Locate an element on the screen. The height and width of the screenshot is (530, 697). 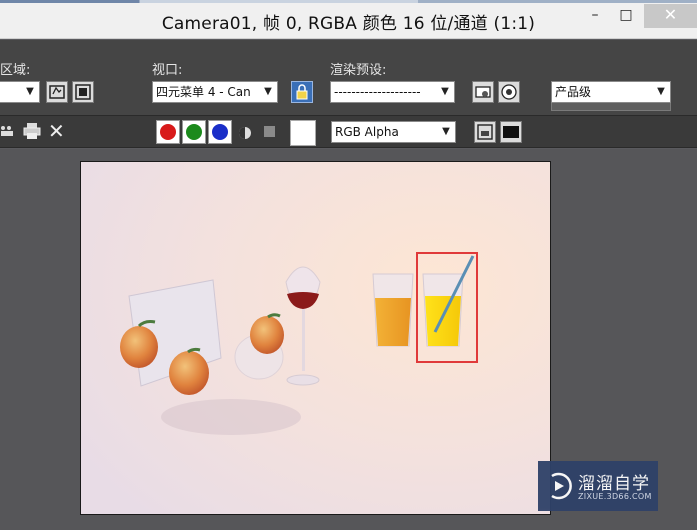
minimize-button: – is located at coordinates (595, 16).